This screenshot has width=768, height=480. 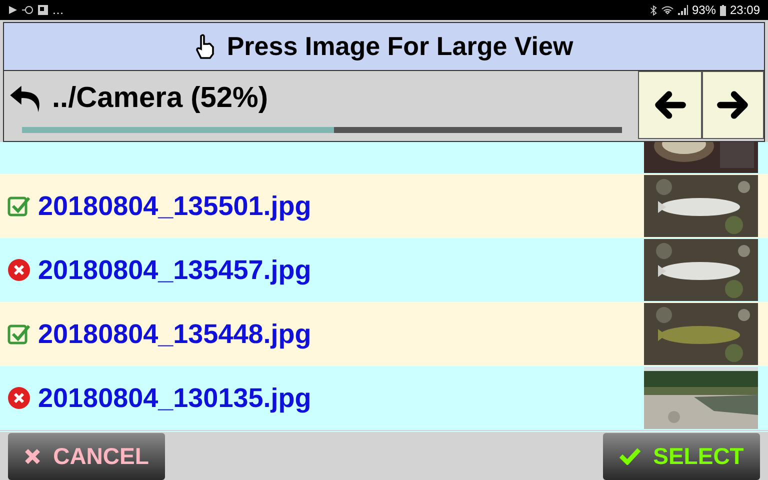 I want to click on file-row, so click(x=384, y=158).